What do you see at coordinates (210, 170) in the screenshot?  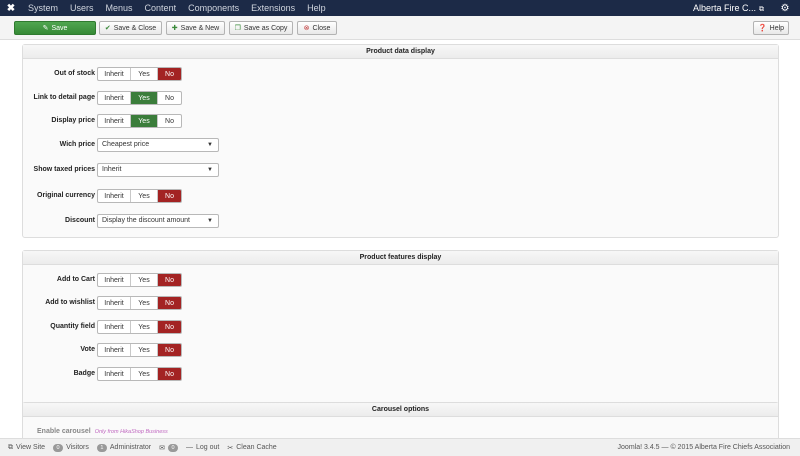 I see `caret-down-icon: ▼` at bounding box center [210, 170].